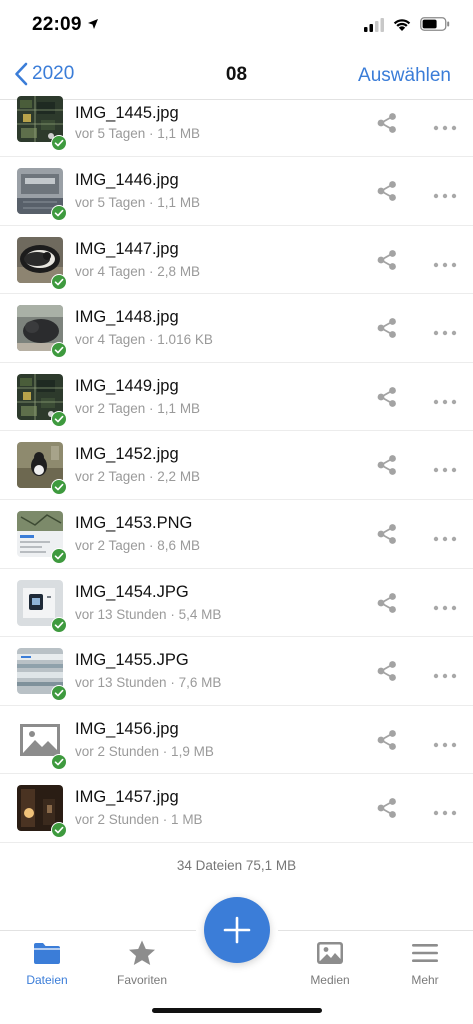 This screenshot has height=1024, width=473. What do you see at coordinates (236, 126) in the screenshot?
I see `file-row: IMG_1445.jpgvor 5 Tagen · 1,1 MB` at bounding box center [236, 126].